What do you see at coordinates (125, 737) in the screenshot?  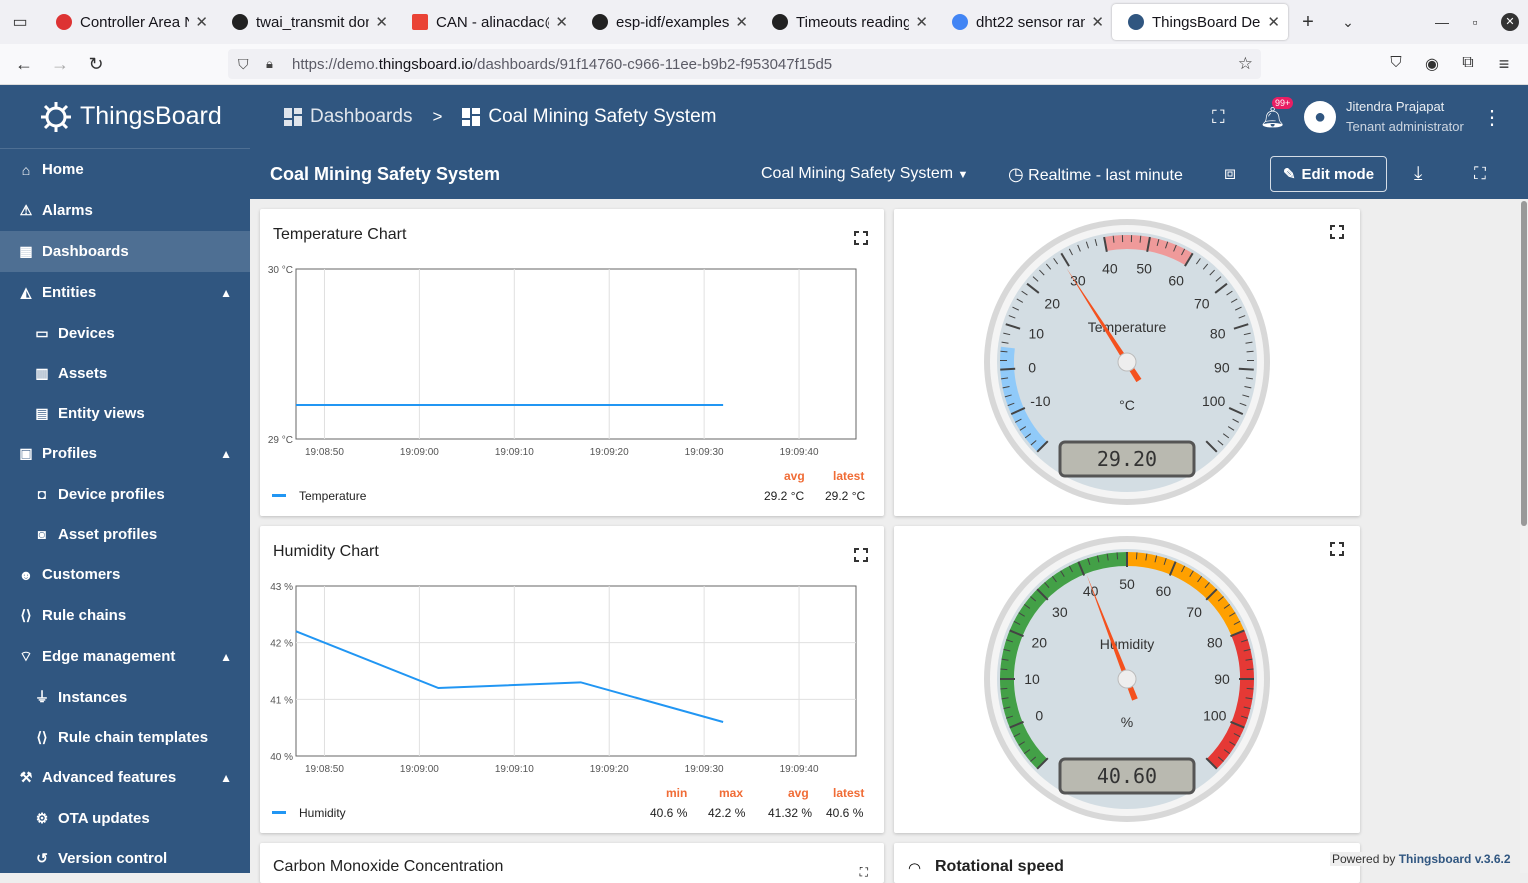 I see `sidebar-item-rule-chain-templates: ⟨⟩Rule chain templates` at bounding box center [125, 737].